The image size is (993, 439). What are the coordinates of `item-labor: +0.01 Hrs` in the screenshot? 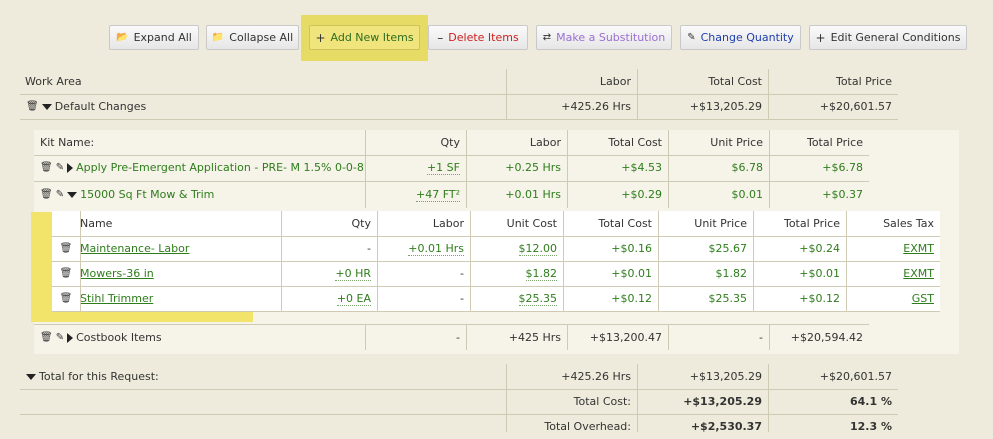 It's located at (436, 249).